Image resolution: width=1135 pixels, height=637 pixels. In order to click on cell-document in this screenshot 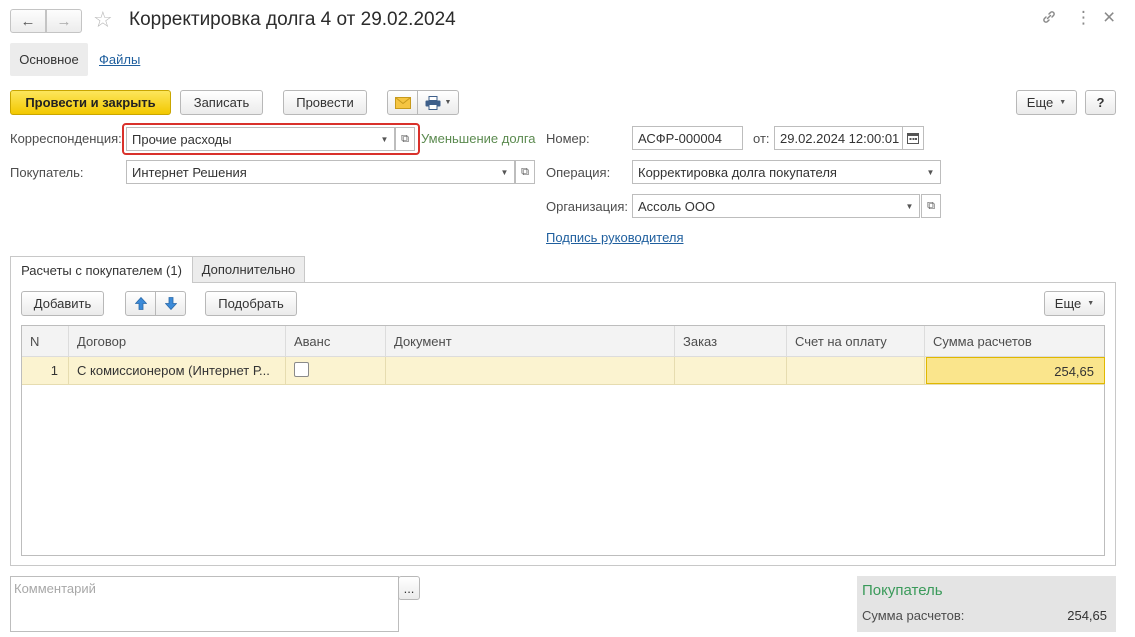, I will do `click(530, 370)`.